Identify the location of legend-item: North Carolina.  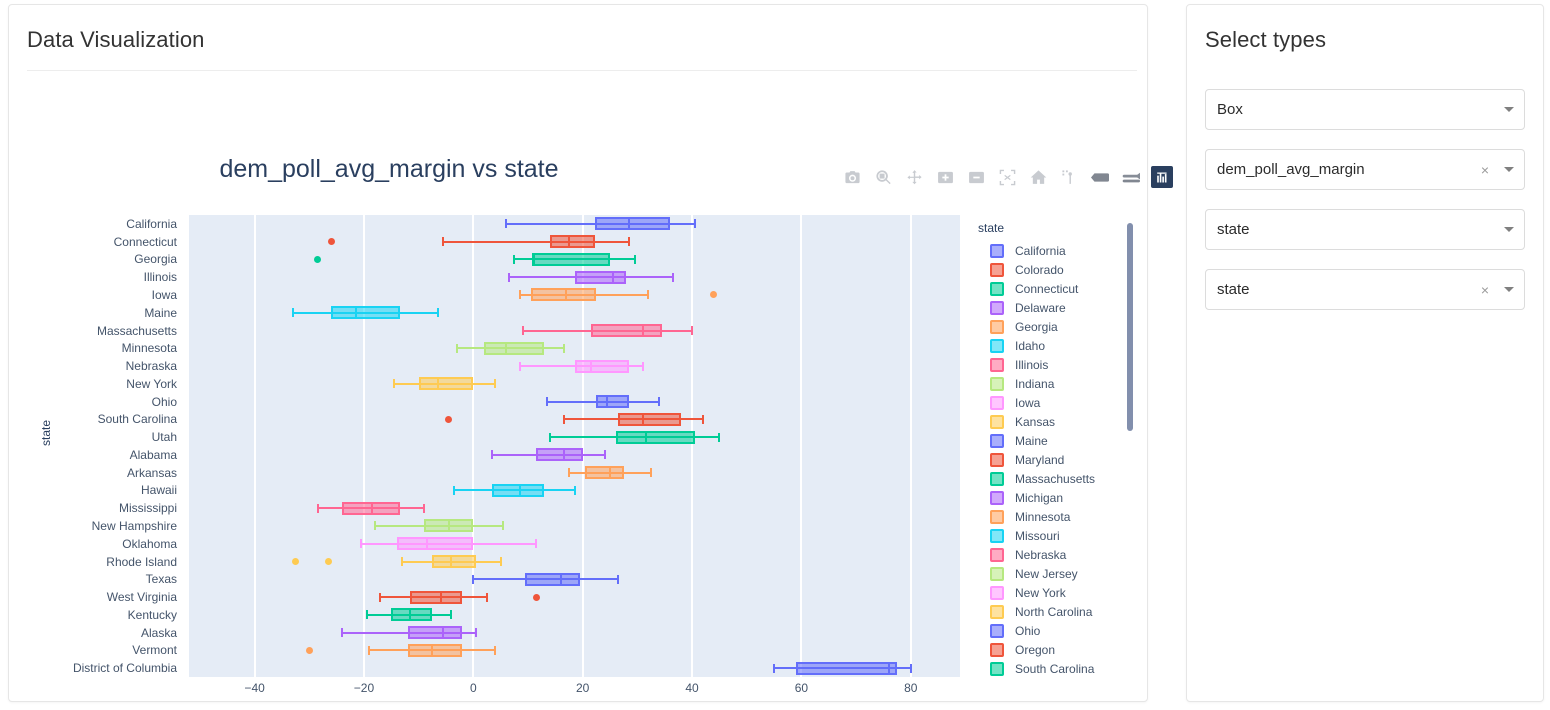
(1058, 611).